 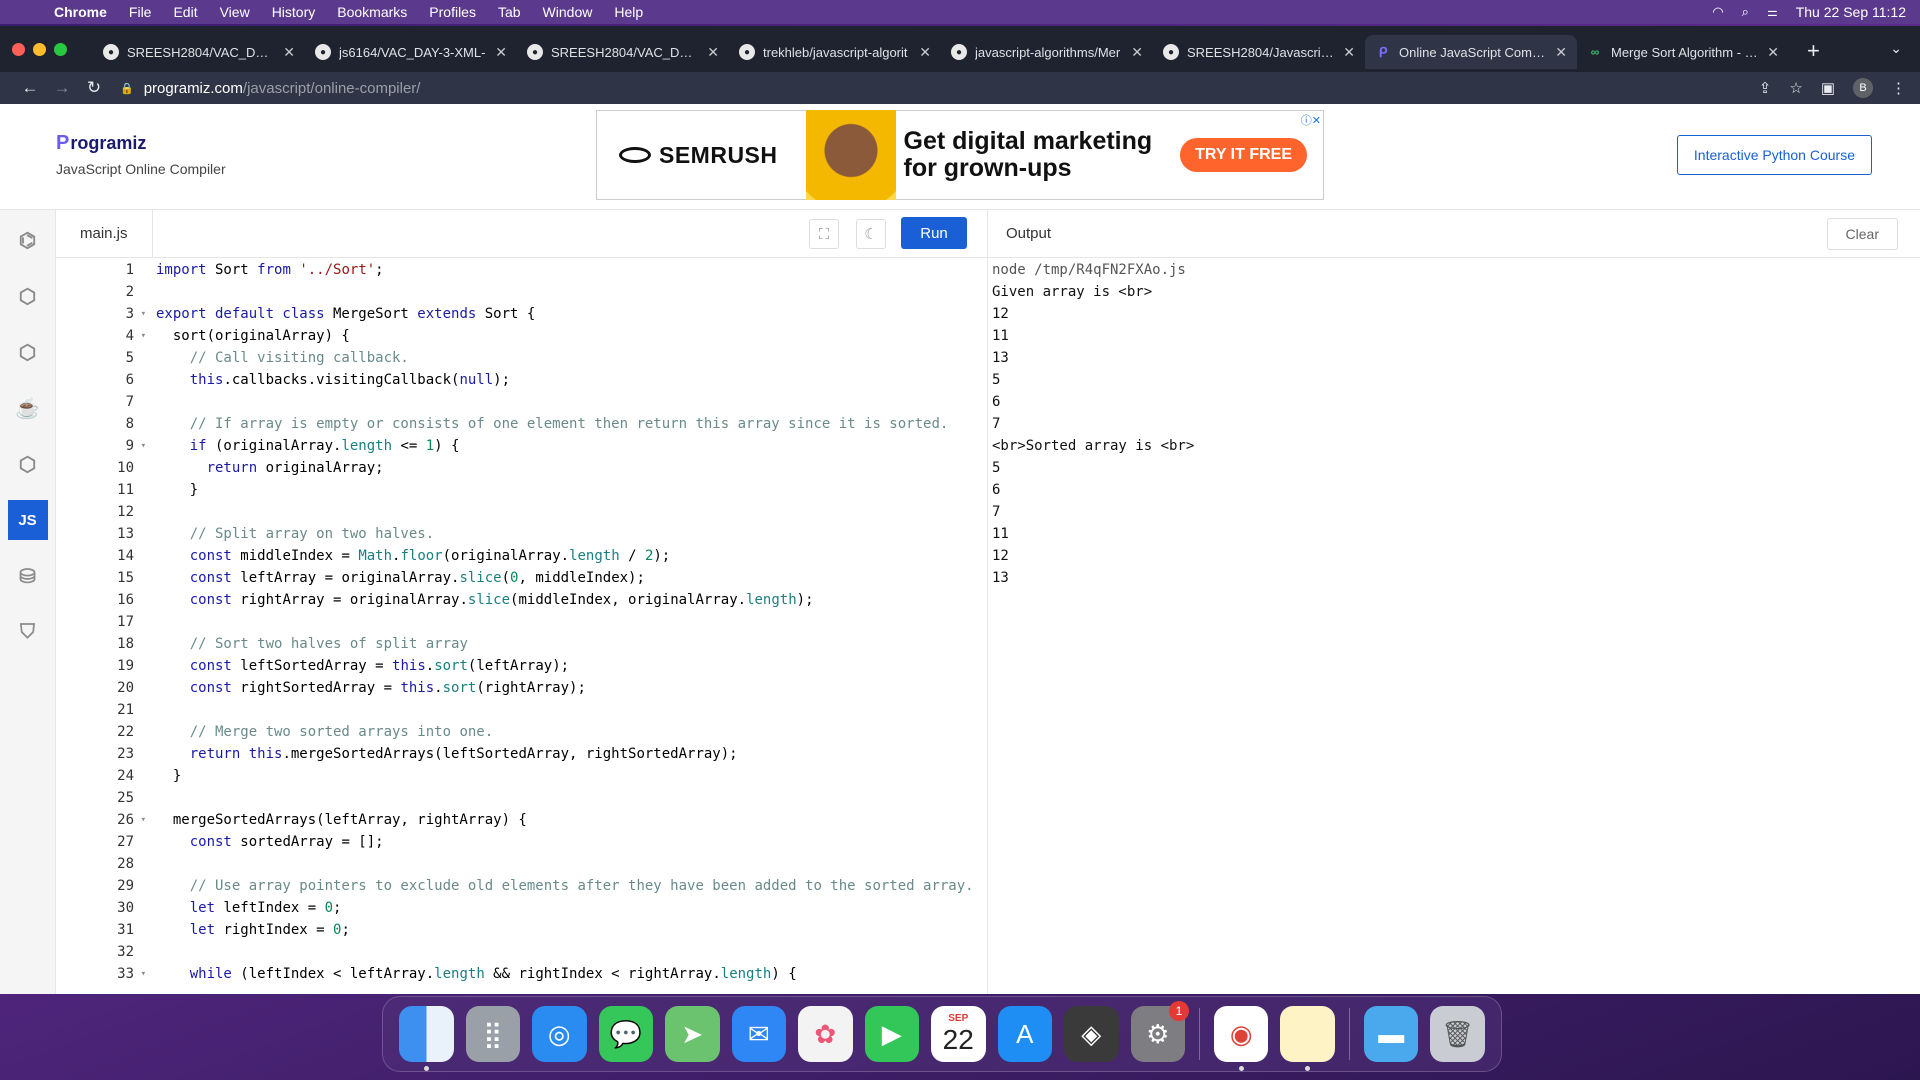 I want to click on photos-icon: ✿, so click(x=825, y=1034).